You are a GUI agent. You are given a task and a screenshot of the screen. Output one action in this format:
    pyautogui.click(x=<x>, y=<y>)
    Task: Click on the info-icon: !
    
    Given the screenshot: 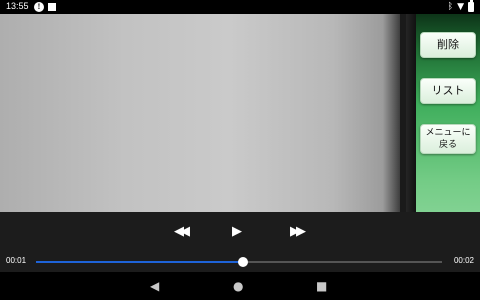 What is the action you would take?
    pyautogui.click(x=39, y=7)
    